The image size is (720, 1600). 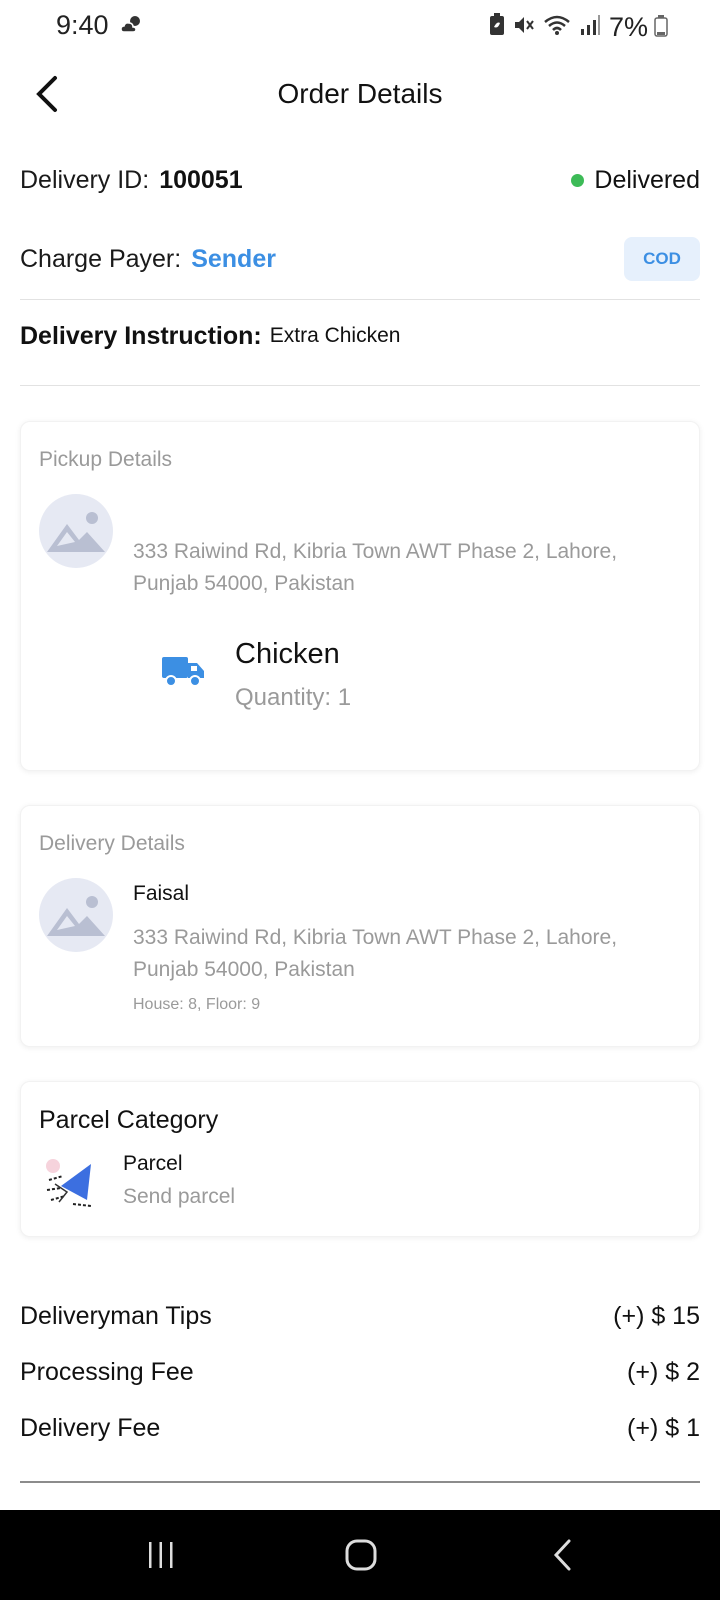 I want to click on system-nav-bar, so click(x=360, y=1555).